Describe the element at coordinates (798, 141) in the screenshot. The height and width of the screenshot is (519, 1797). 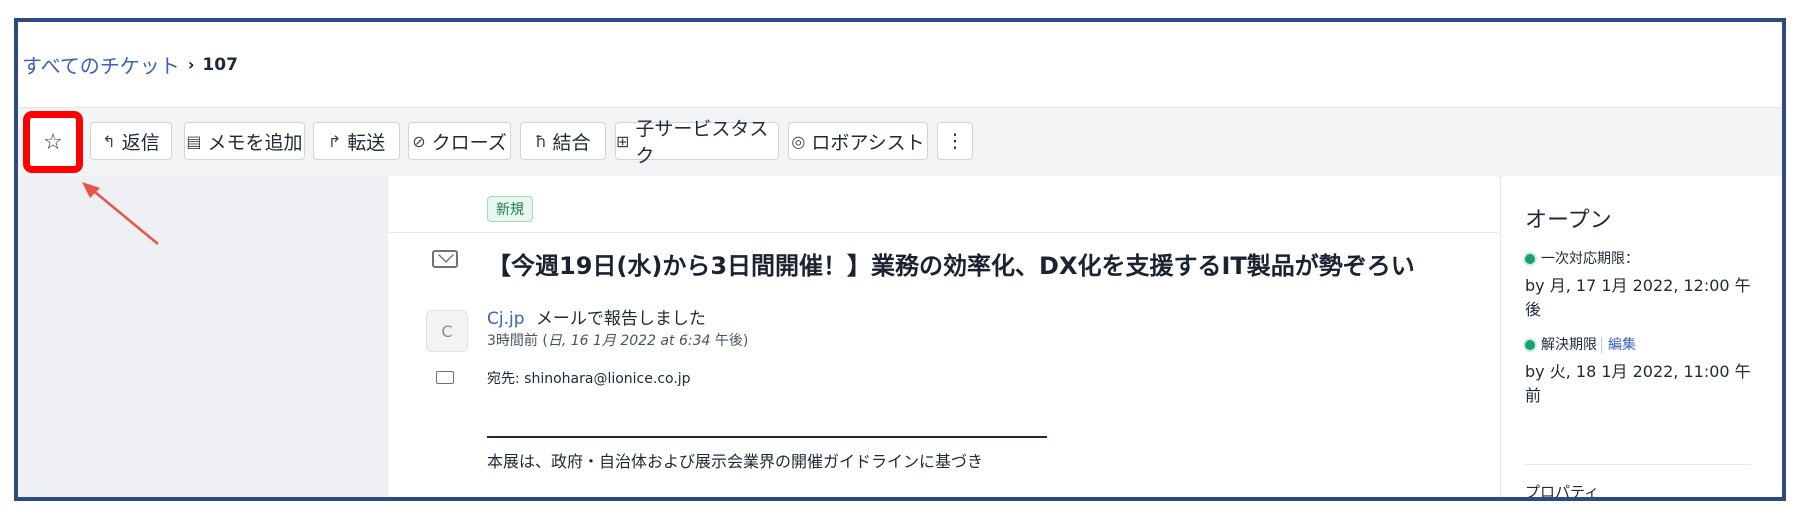
I see `robo-assist-icon: ◎` at that location.